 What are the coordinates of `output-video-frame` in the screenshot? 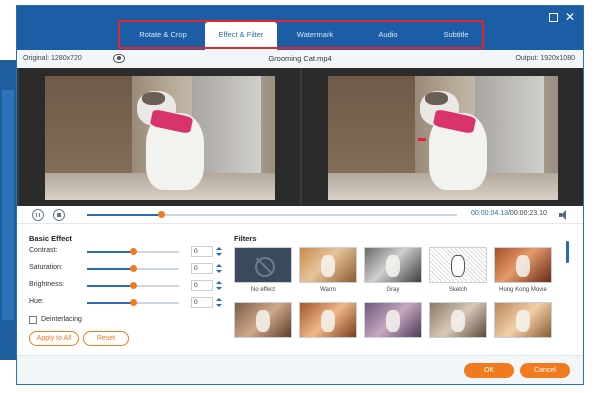 It's located at (443, 138).